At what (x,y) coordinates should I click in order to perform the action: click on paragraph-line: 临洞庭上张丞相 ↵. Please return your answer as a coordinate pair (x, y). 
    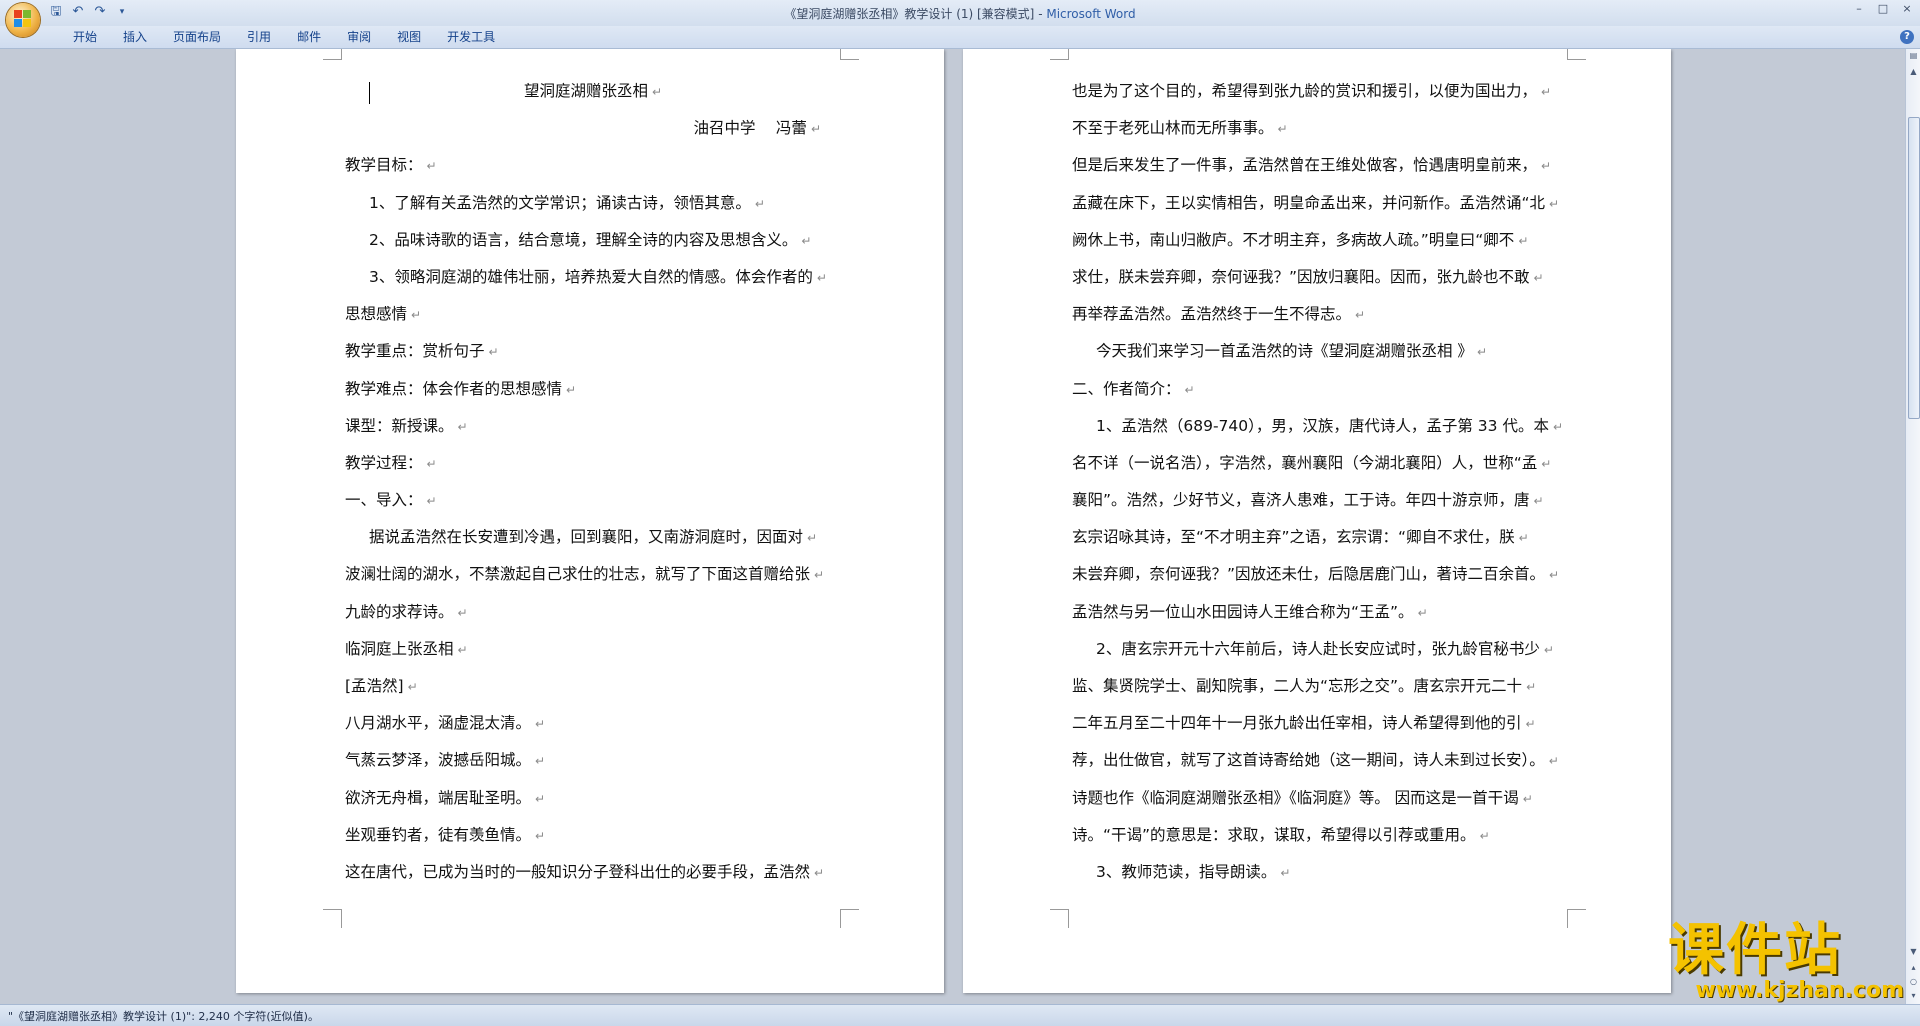
    Looking at the image, I should click on (593, 649).